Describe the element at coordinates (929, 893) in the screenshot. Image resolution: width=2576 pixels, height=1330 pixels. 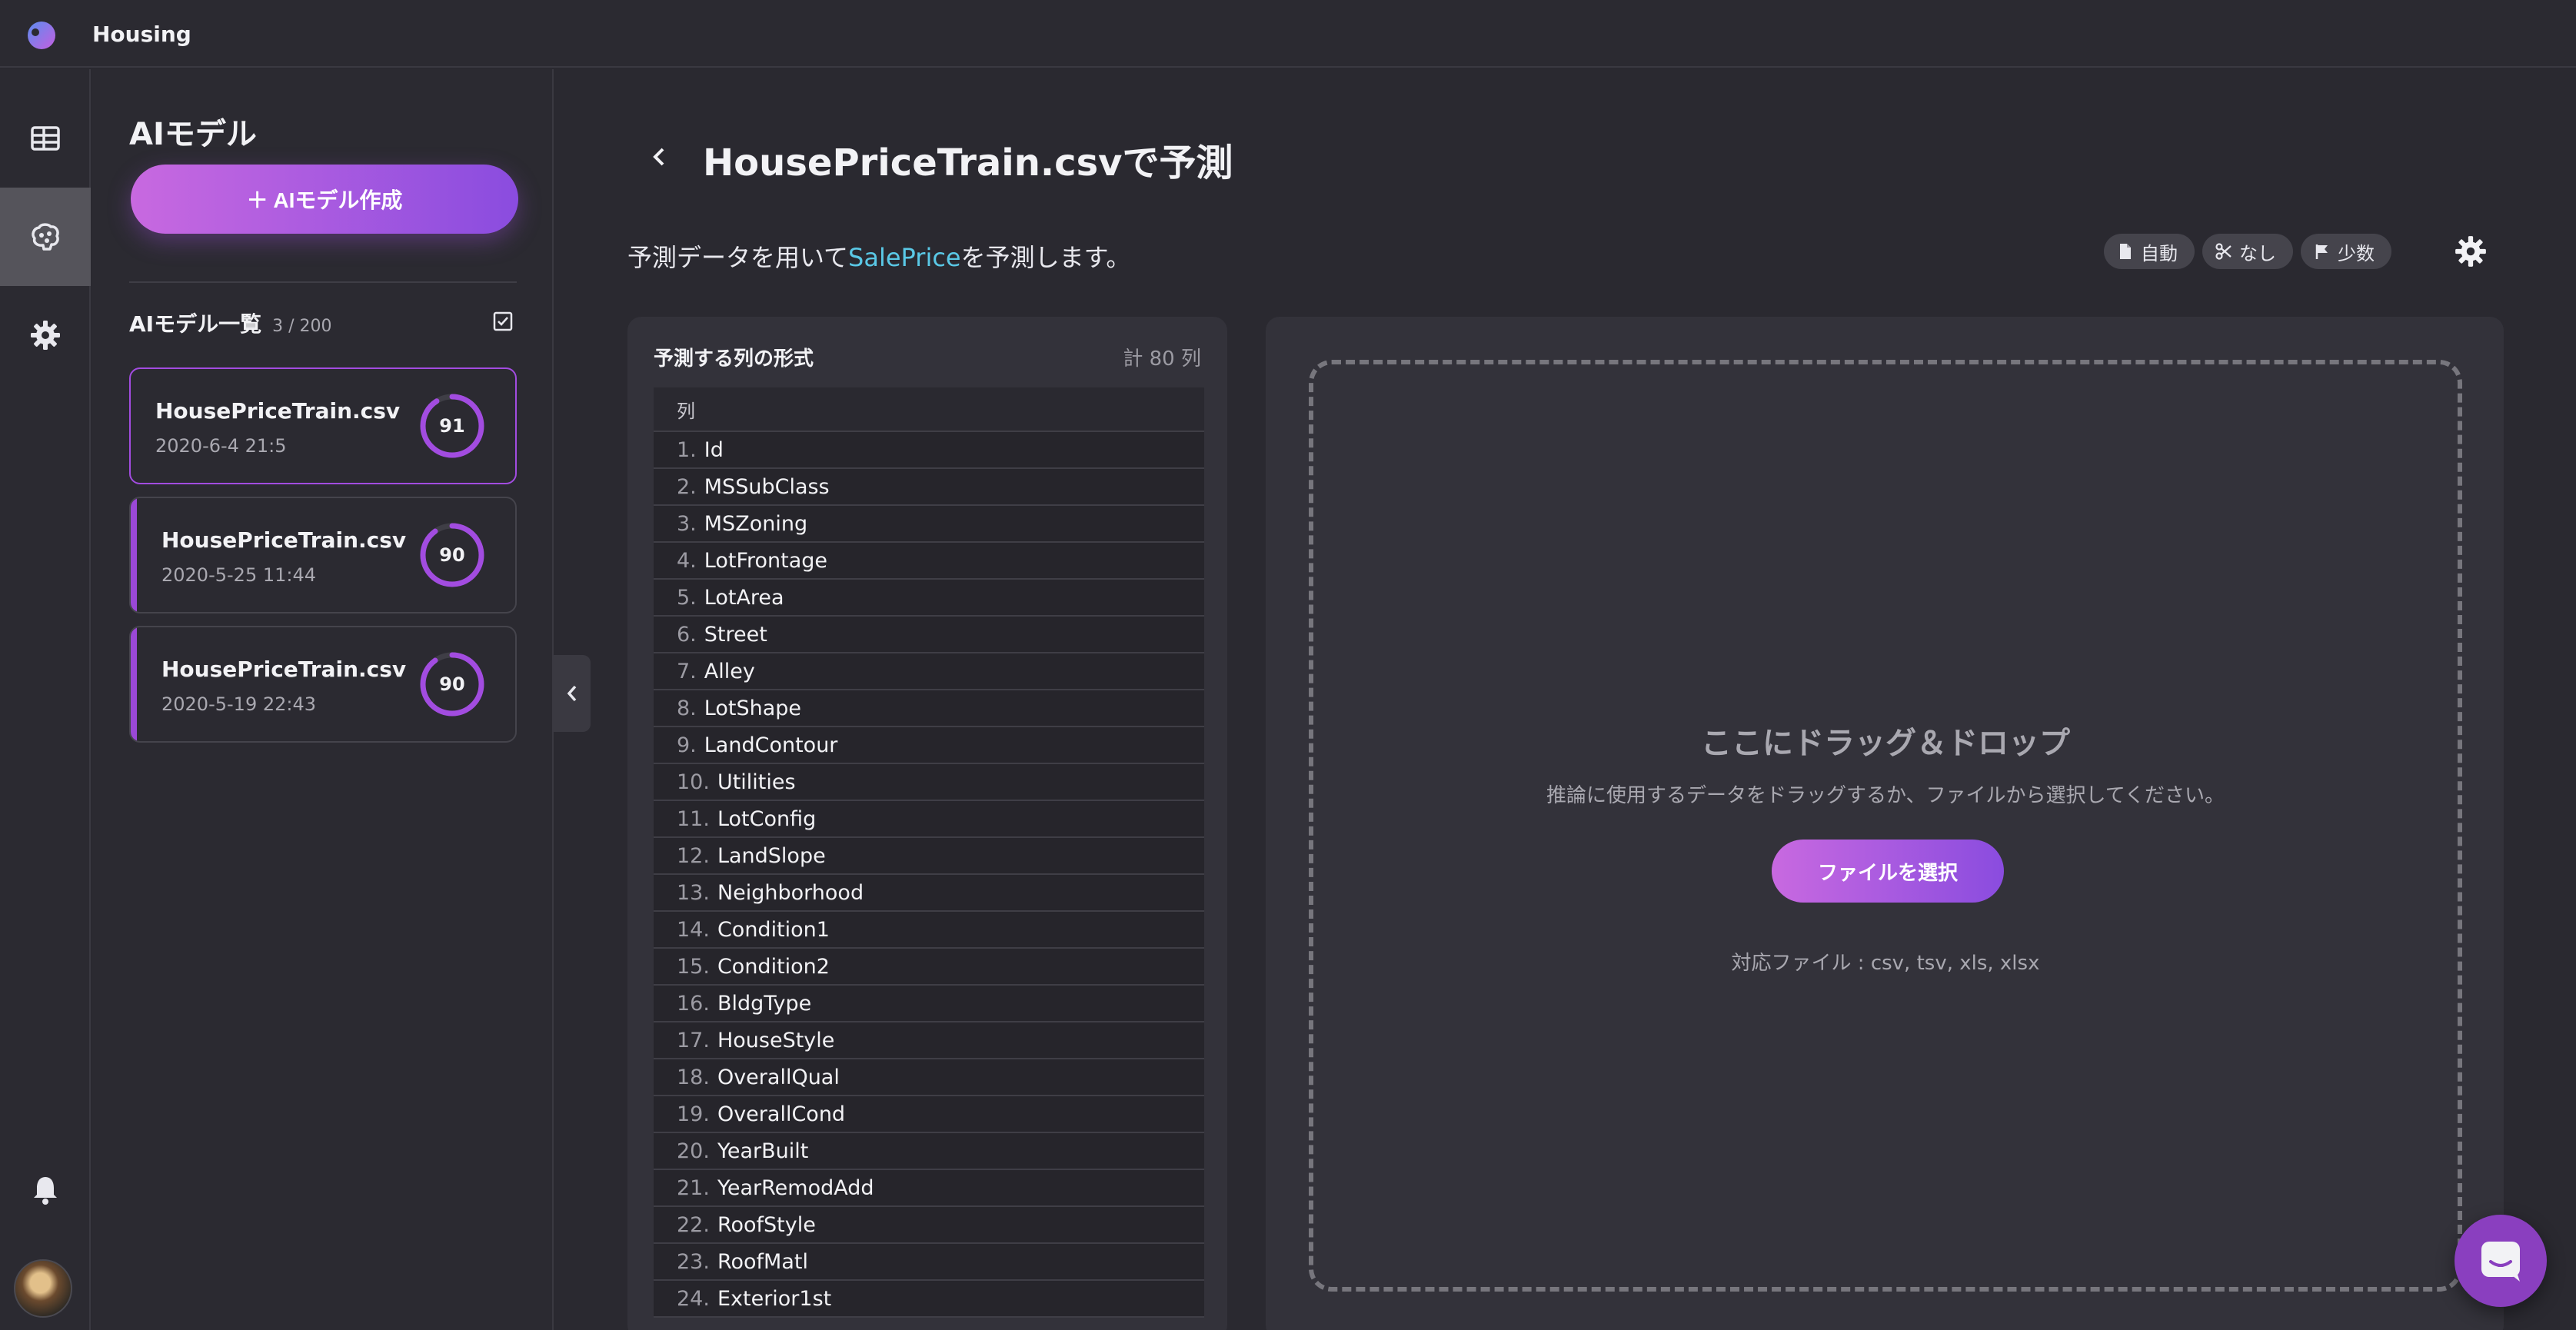
I see `table-row: 13. Neighborhood` at that location.